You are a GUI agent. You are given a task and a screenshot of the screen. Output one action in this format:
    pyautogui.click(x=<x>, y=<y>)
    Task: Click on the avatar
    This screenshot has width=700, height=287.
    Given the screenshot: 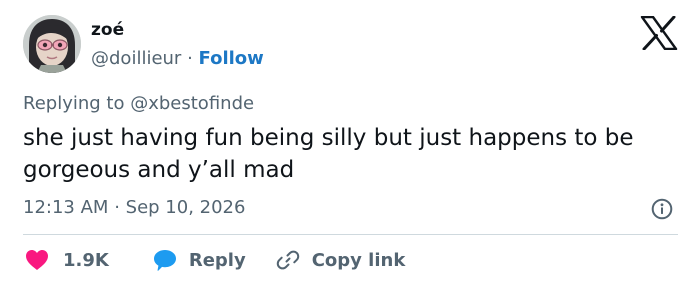 What is the action you would take?
    pyautogui.click(x=52, y=44)
    